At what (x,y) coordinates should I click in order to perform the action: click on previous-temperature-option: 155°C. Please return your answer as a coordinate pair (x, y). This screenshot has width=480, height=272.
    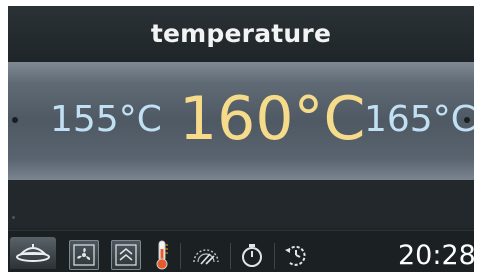
    Looking at the image, I should click on (106, 120).